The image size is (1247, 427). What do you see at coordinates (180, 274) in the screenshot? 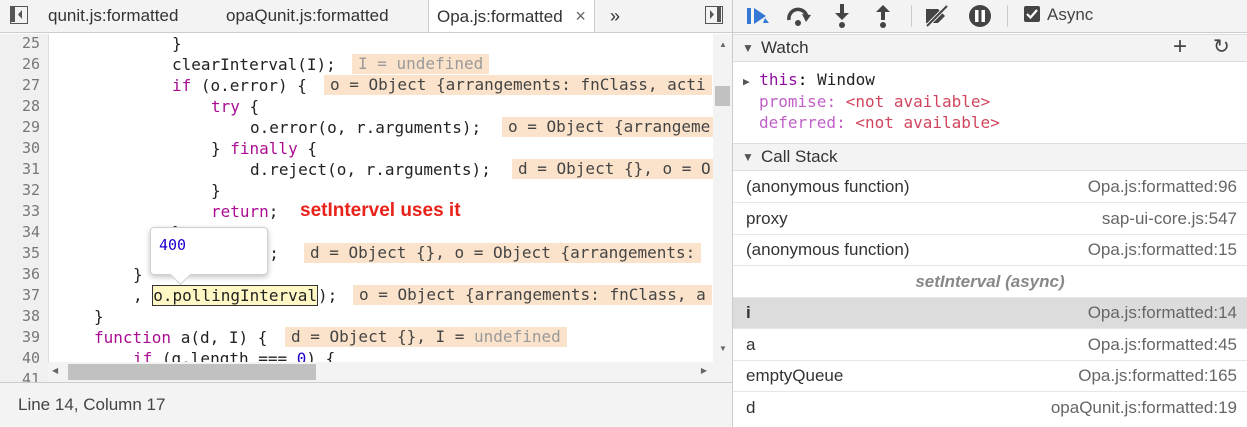
I see `tooltip-arrow` at bounding box center [180, 274].